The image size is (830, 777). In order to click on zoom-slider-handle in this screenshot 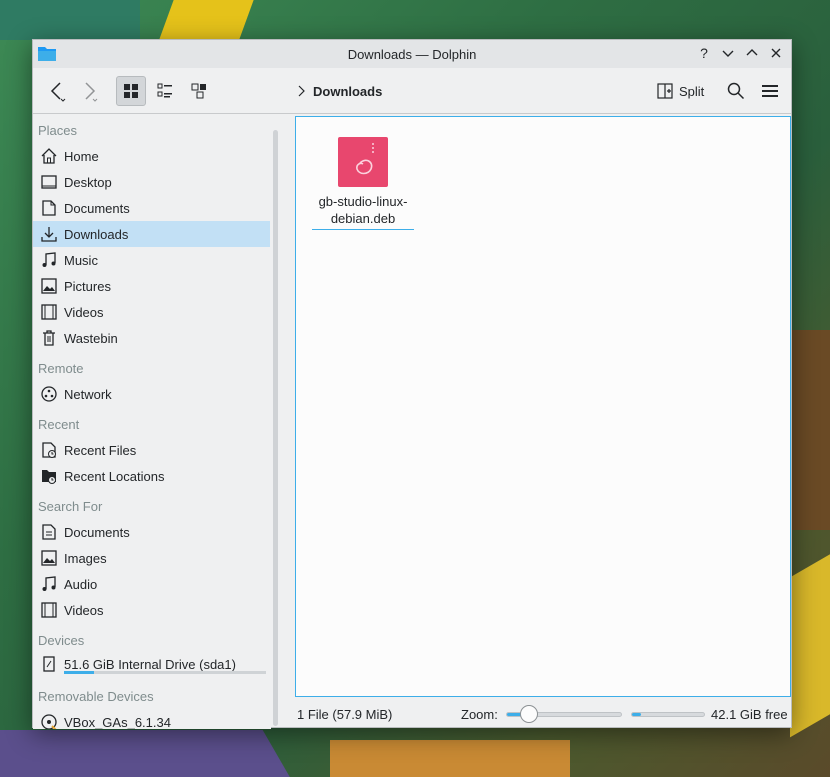, I will do `click(529, 714)`.